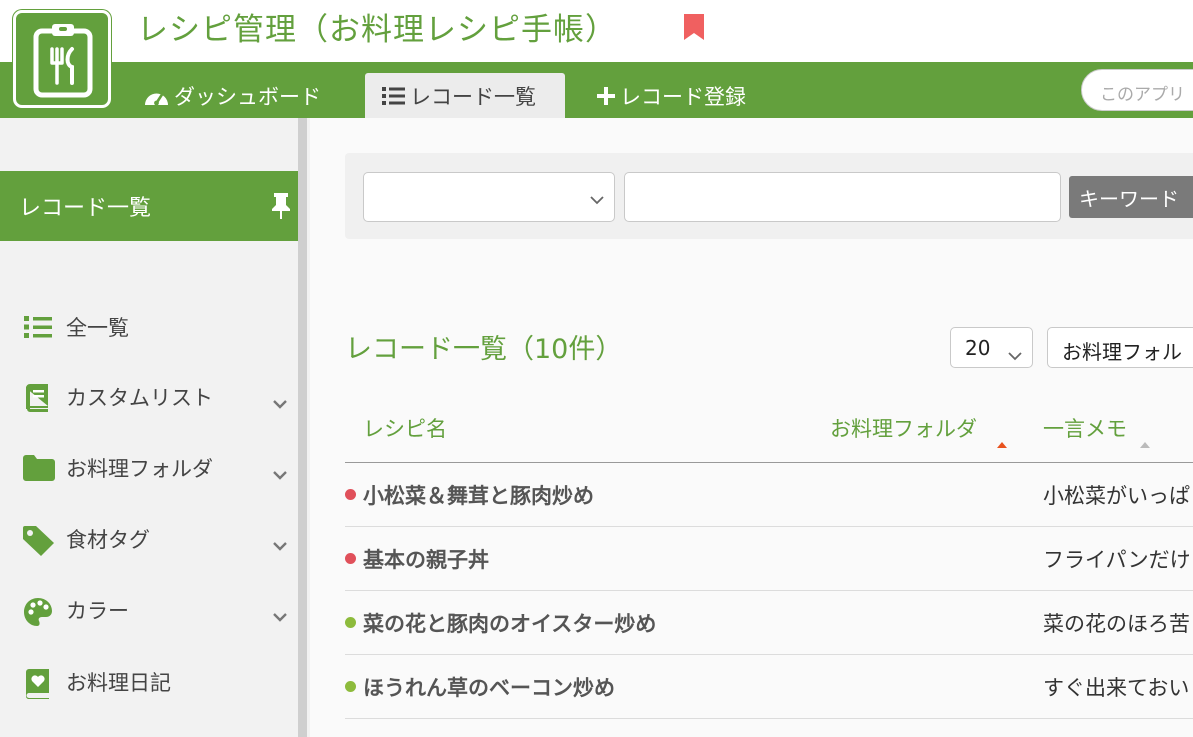  Describe the element at coordinates (978, 348) in the screenshot. I see `per-page-value: 20` at that location.